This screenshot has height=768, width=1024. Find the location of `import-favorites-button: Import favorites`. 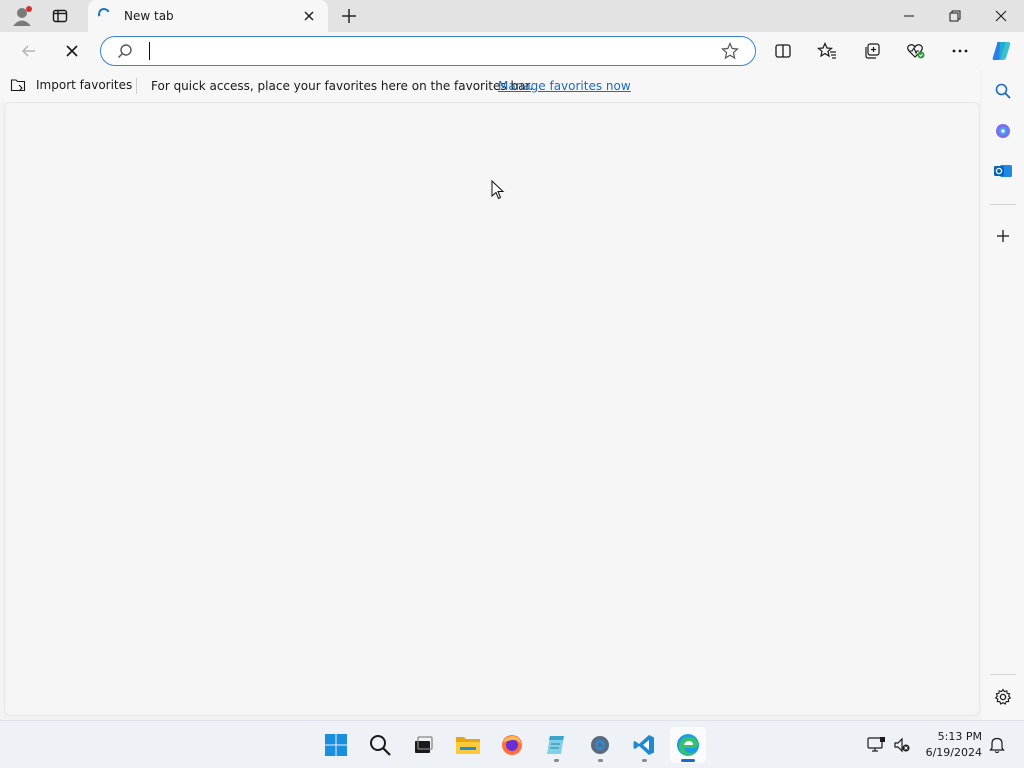

import-favorites-button: Import favorites is located at coordinates (71, 85).